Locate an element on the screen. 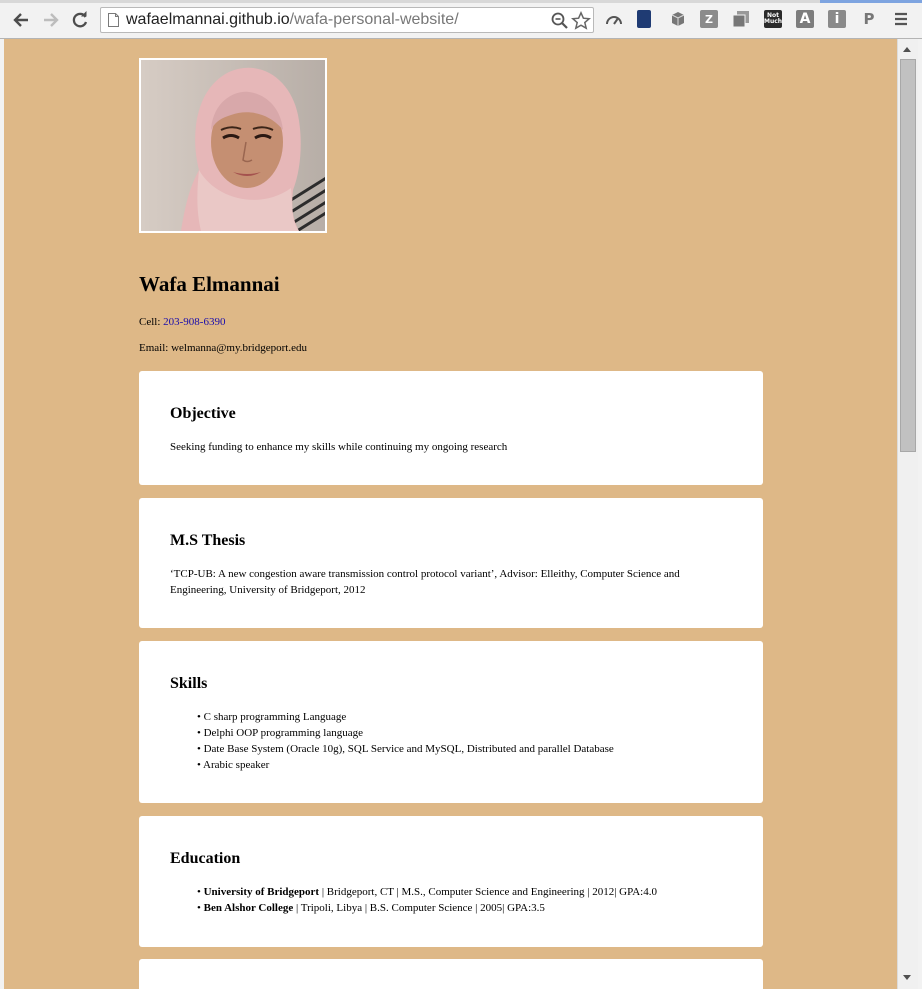 The image size is (922, 989). cell-line: Cell: 203-908-6390 is located at coordinates (182, 322).